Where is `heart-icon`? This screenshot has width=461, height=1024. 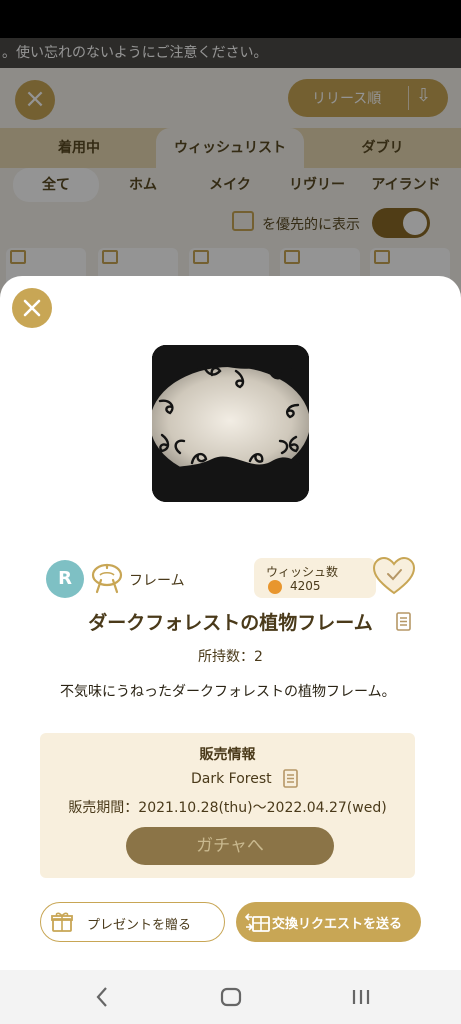
heart-icon is located at coordinates (275, 587).